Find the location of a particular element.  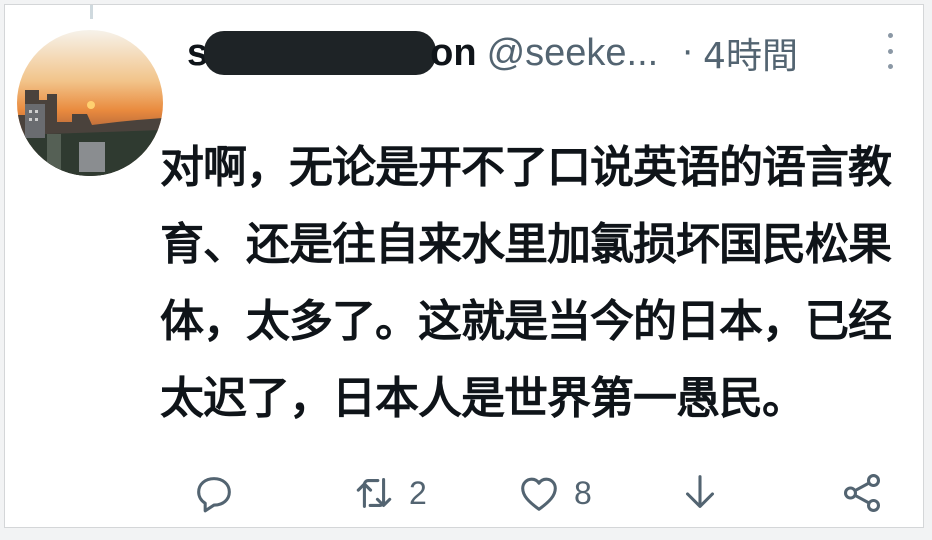

like-button: 8 is located at coordinates (554, 493).